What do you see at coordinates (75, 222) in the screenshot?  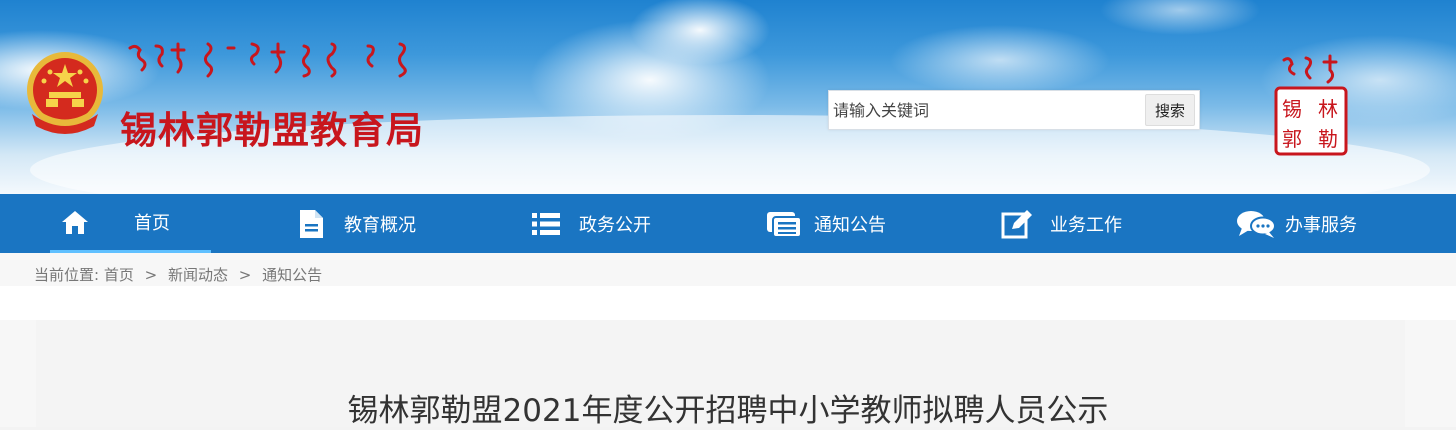 I see `home-icon` at bounding box center [75, 222].